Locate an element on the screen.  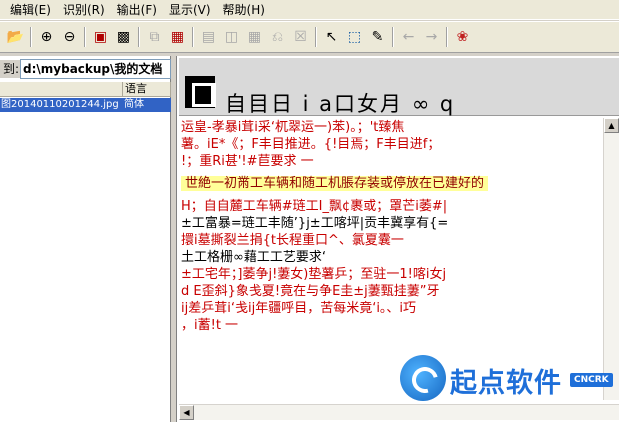
menu-output: 输出(F) is located at coordinates (137, 10).